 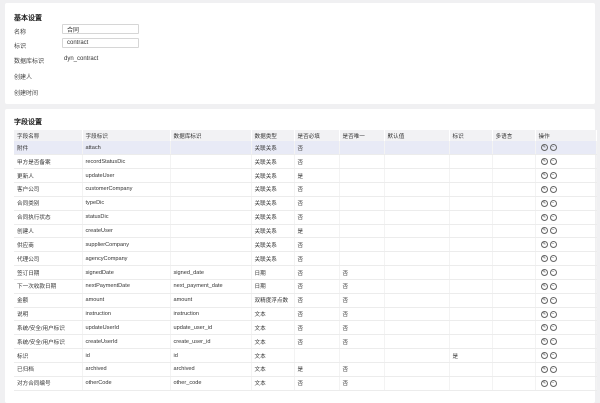 What do you see at coordinates (273, 342) in the screenshot?
I see `cell-data-type: 文本` at bounding box center [273, 342].